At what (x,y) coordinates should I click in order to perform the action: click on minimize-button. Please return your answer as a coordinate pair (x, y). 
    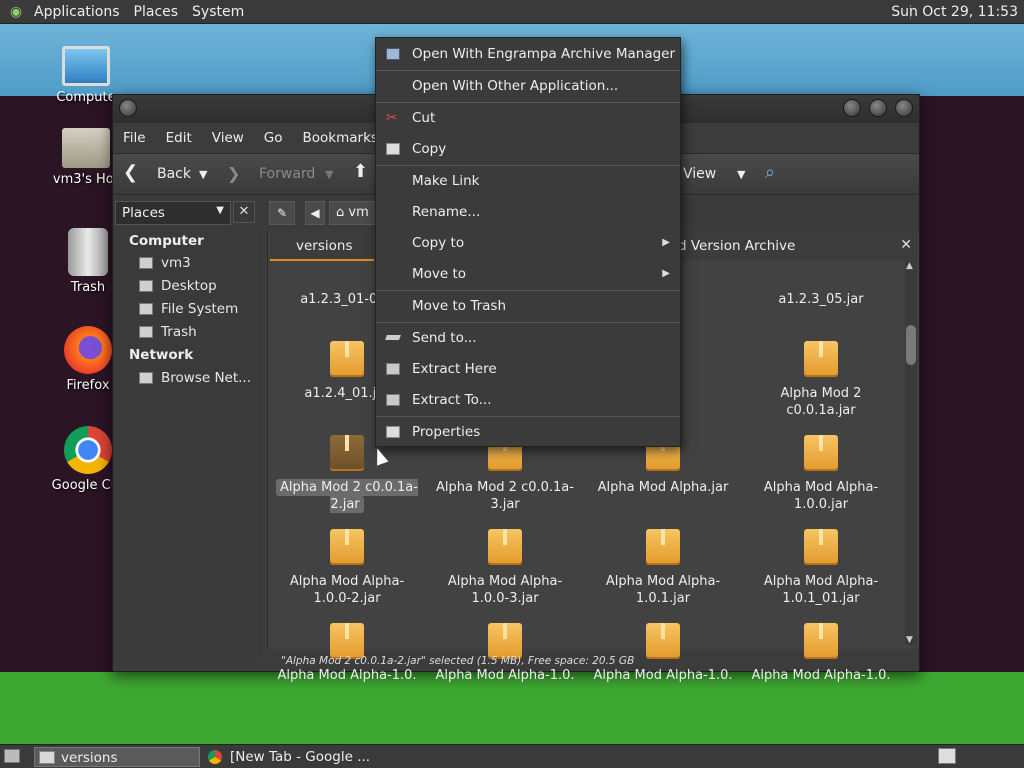
    Looking at the image, I should click on (852, 108).